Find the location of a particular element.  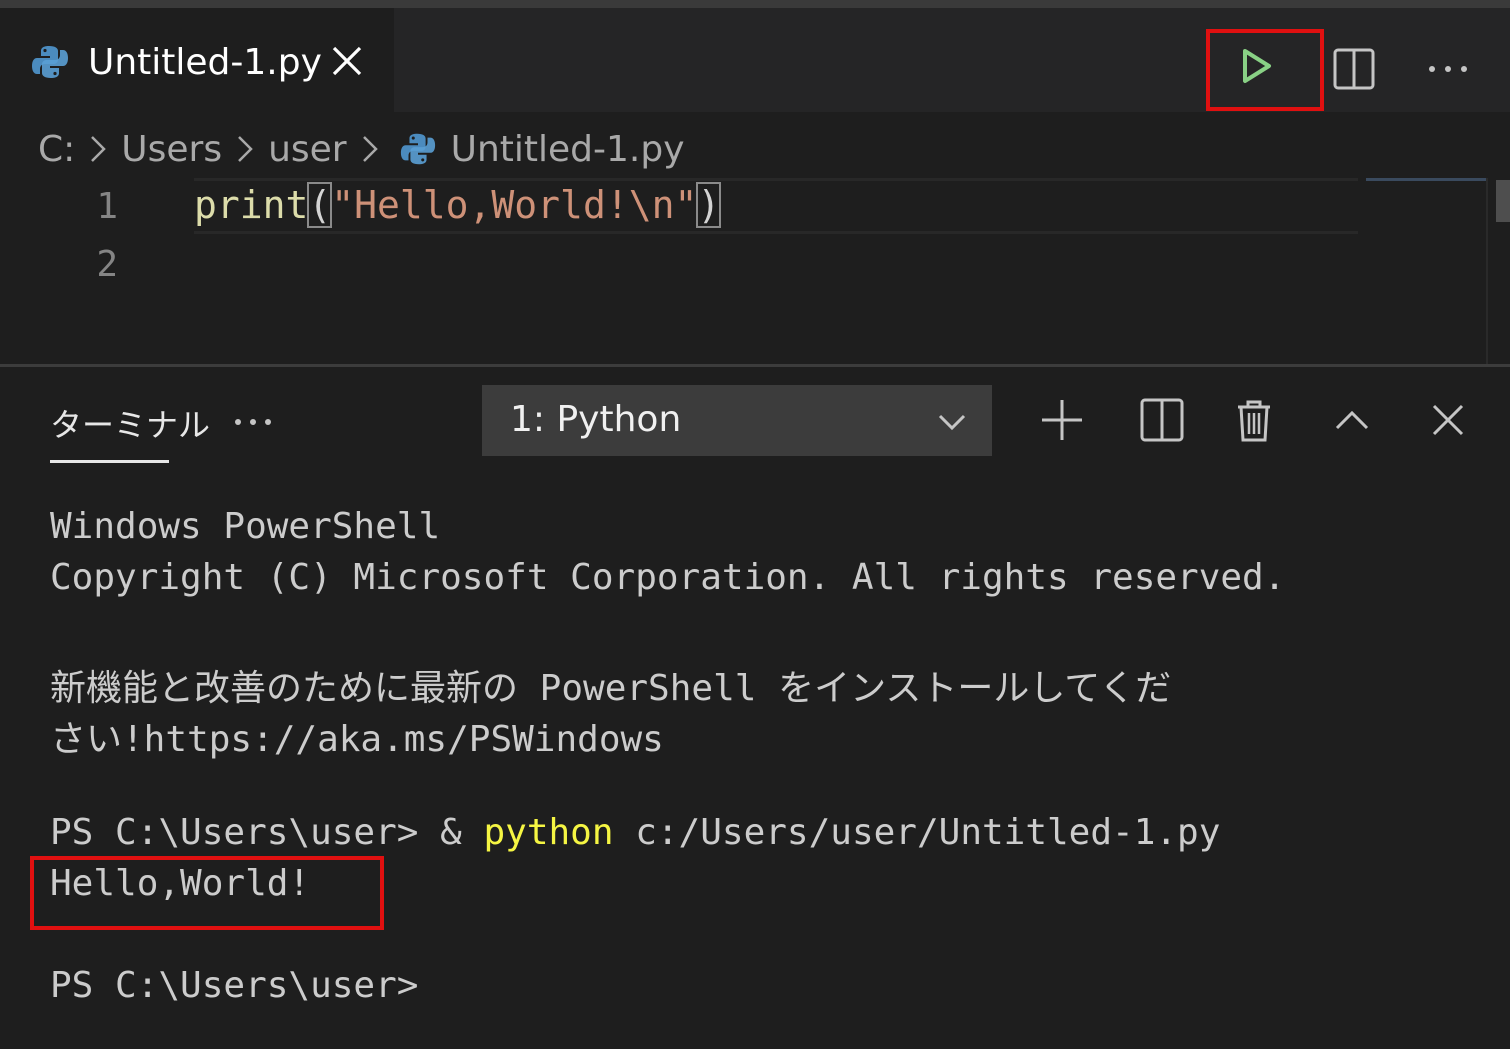

editor-tab-bar: Untitled-1.py is located at coordinates (755, 56).